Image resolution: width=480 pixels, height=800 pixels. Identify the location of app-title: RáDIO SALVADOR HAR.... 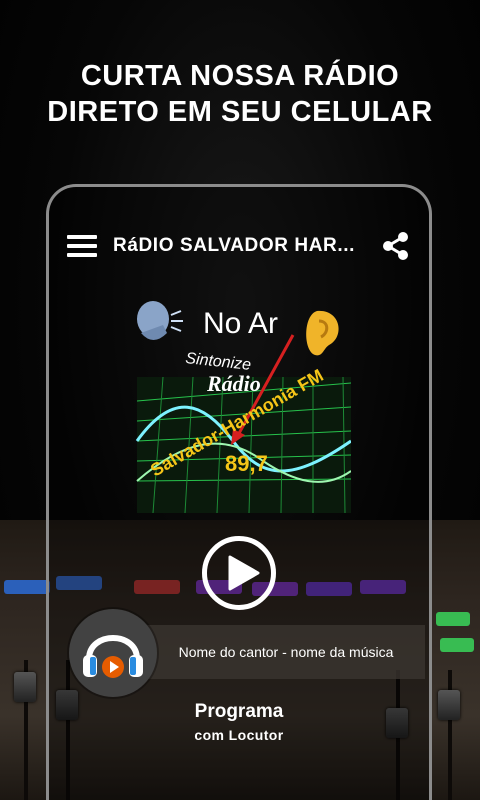
(234, 245).